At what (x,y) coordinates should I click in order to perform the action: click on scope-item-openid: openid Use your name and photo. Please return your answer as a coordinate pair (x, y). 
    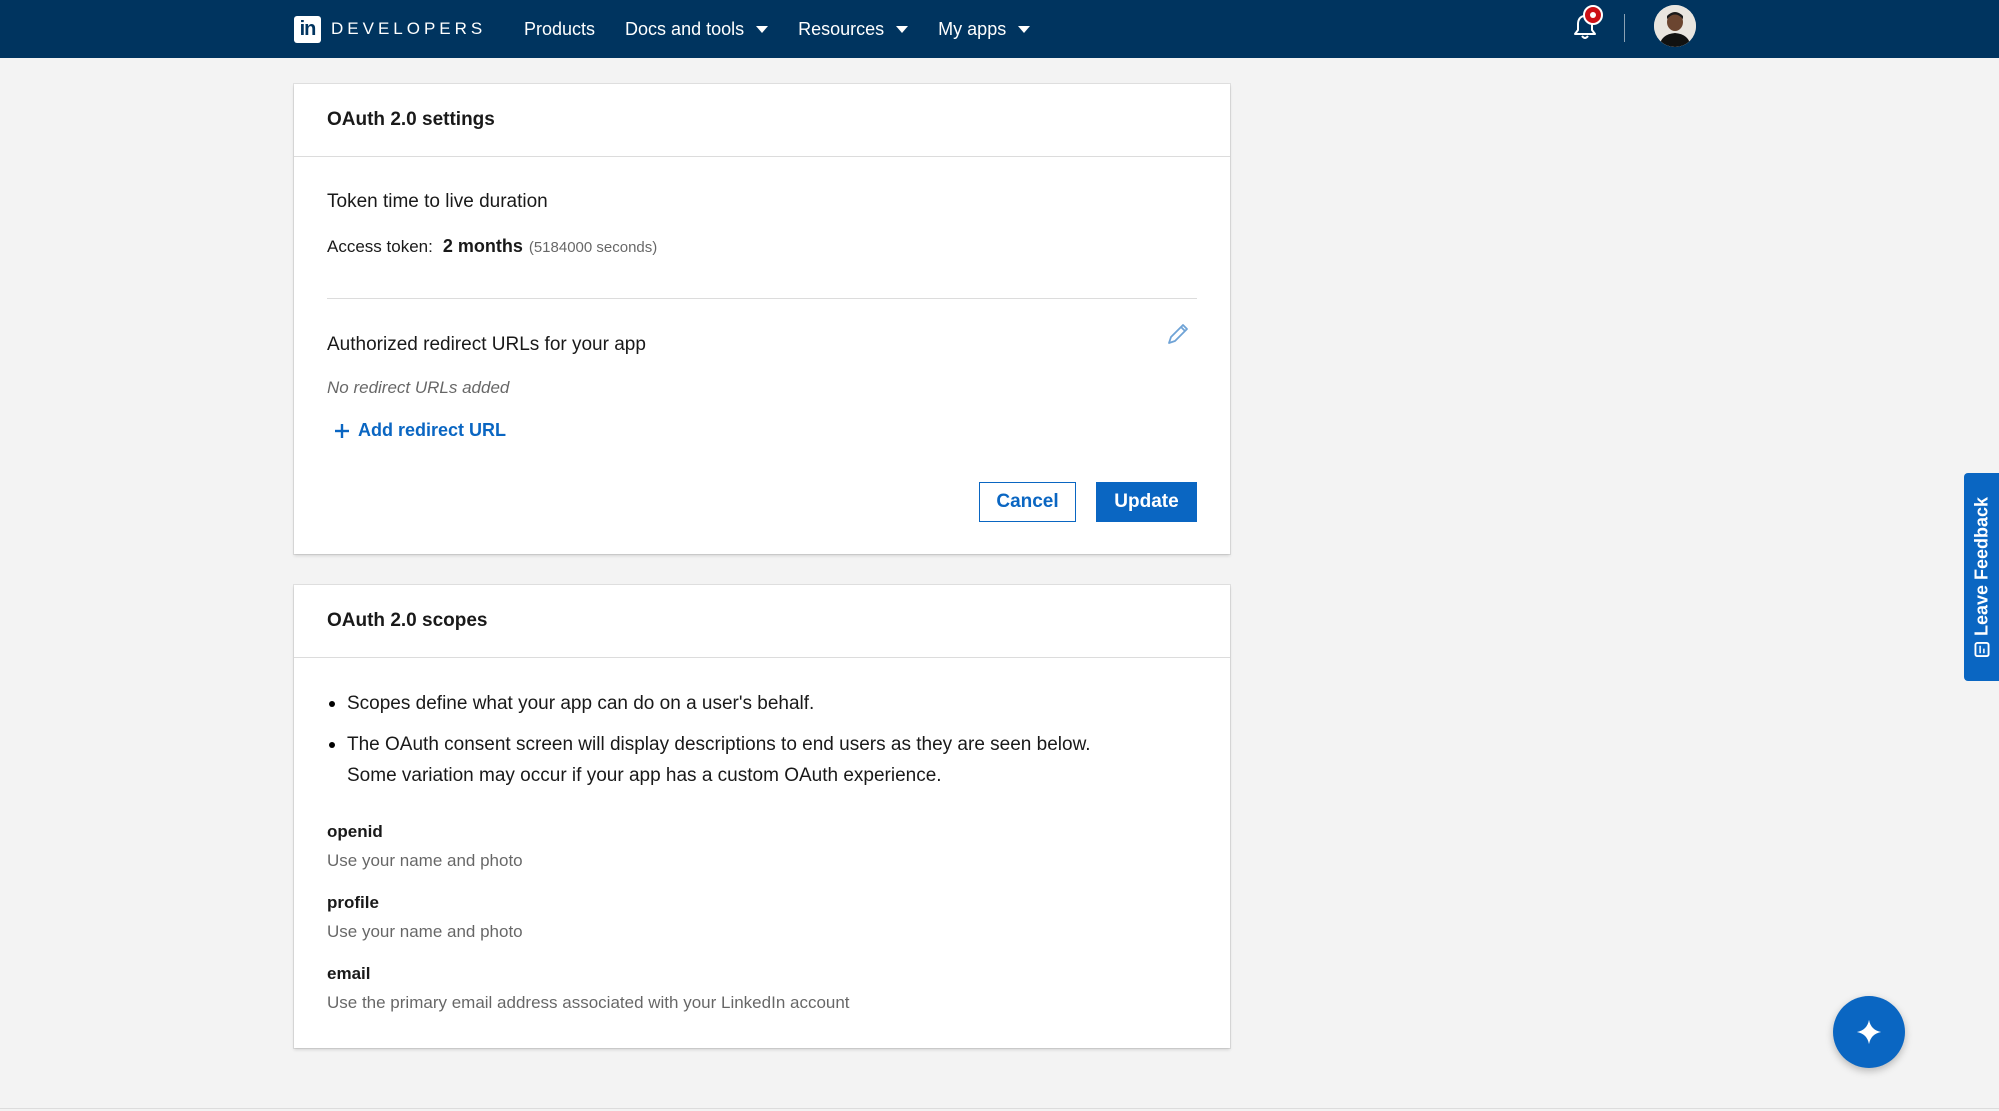
    Looking at the image, I should click on (425, 846).